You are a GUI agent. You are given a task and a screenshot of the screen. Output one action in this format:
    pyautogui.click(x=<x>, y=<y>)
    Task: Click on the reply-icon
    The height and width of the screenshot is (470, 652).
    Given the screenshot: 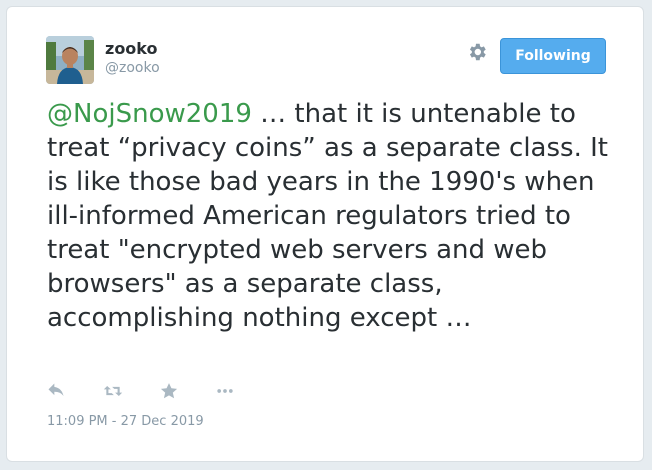 What is the action you would take?
    pyautogui.click(x=57, y=392)
    